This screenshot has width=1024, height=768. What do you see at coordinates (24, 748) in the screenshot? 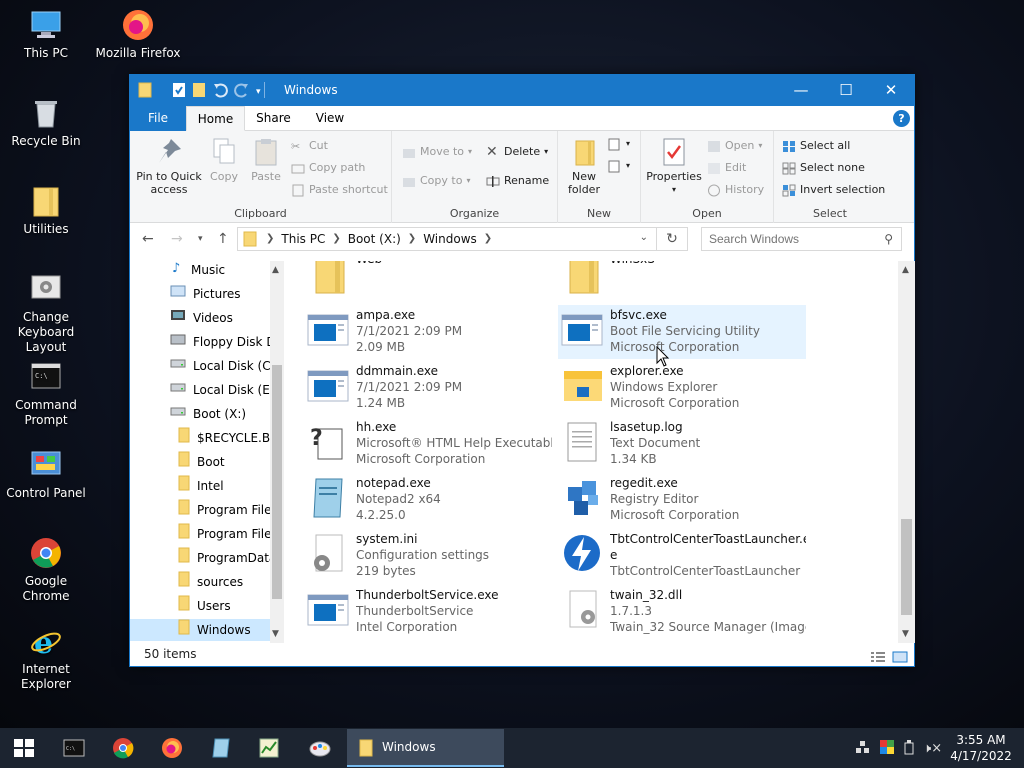
I see `start-button` at bounding box center [24, 748].